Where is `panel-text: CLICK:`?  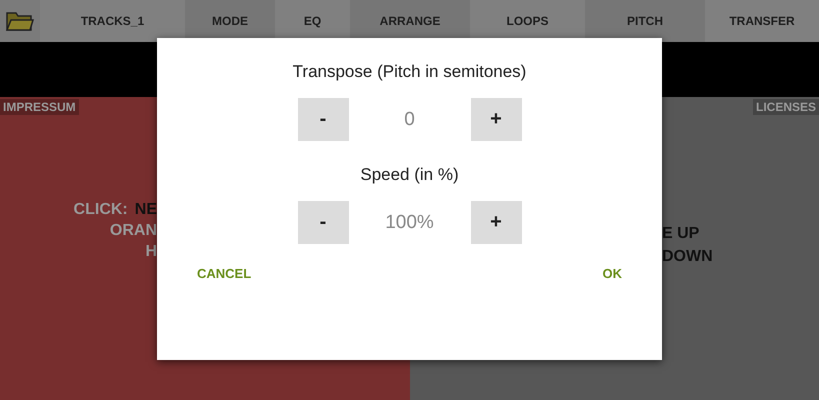
panel-text: CLICK: is located at coordinates (101, 210).